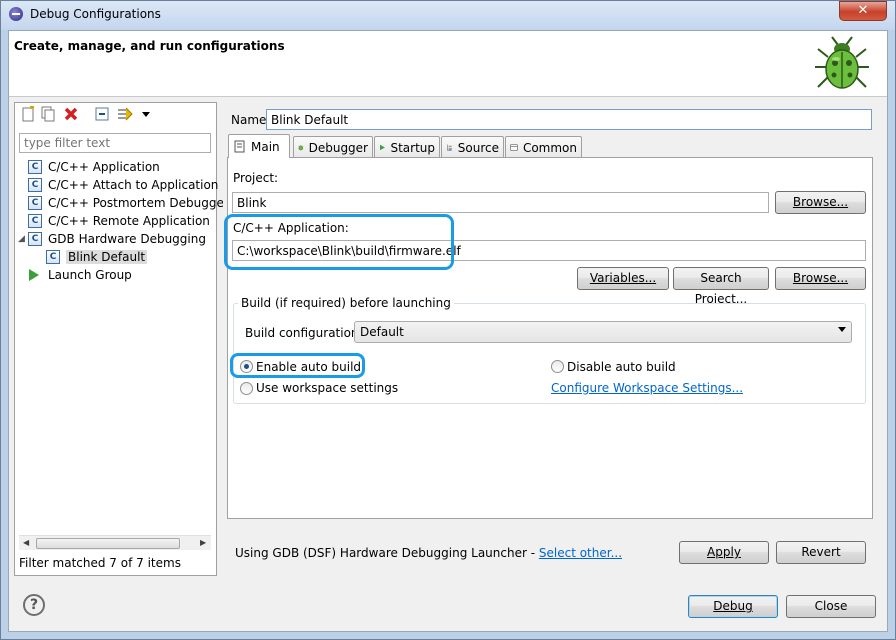 The width and height of the screenshot is (896, 640). I want to click on debug-button: Debug, so click(733, 606).